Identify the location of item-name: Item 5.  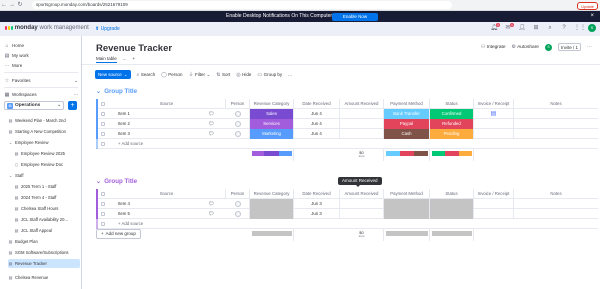
(124, 214).